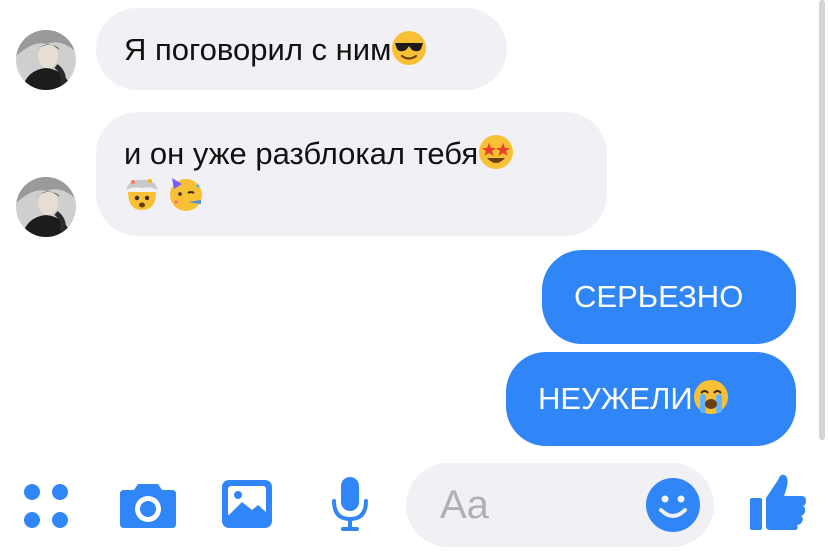 The width and height of the screenshot is (828, 560). Describe the element at coordinates (496, 152) in the screenshot. I see `star-struck-emoji-icon` at that location.